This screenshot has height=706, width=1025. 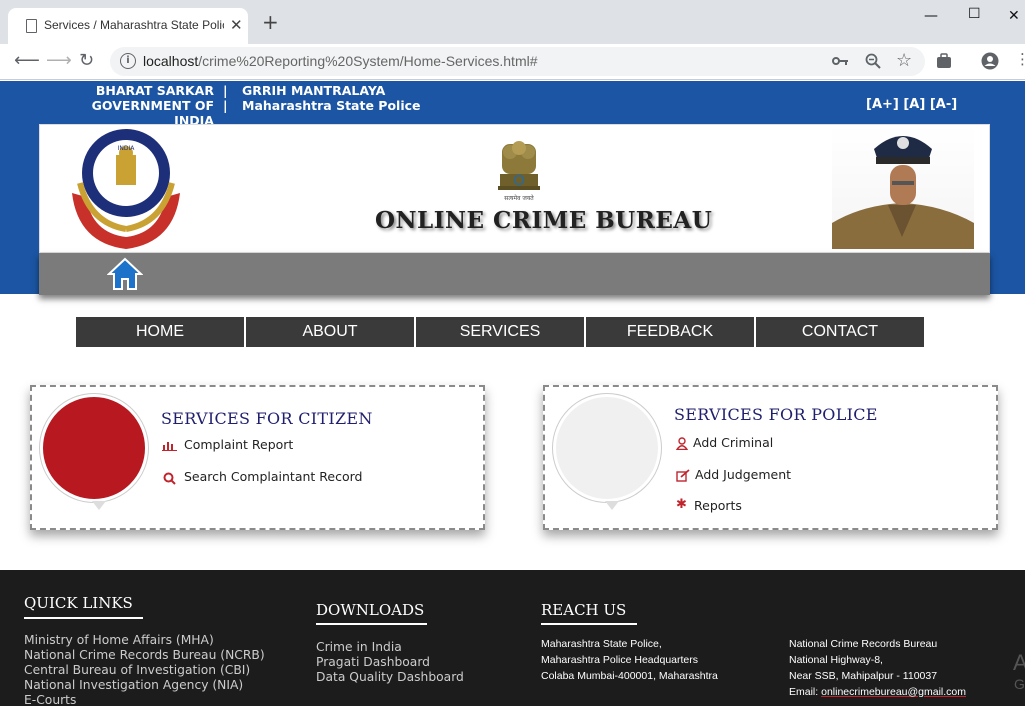 What do you see at coordinates (683, 475) in the screenshot?
I see `edit-icon` at bounding box center [683, 475].